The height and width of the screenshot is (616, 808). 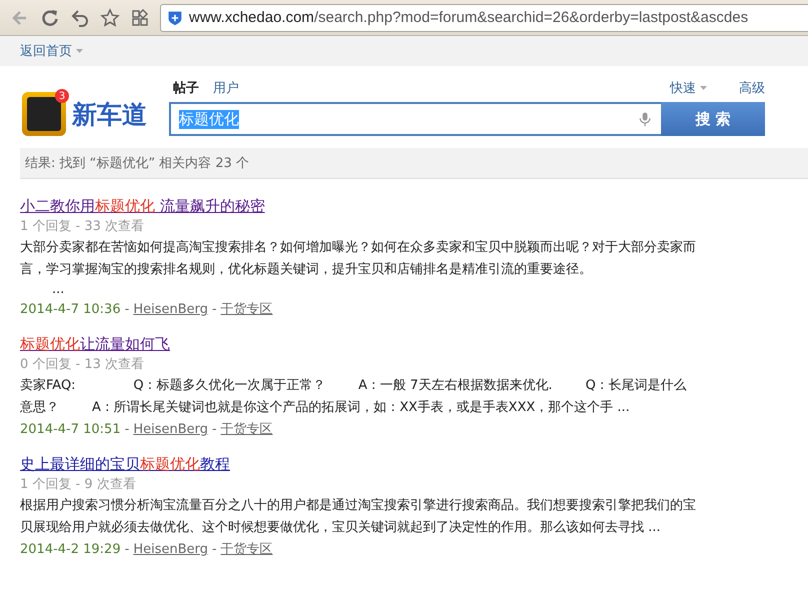 I want to click on advanced-link: 高级, so click(x=752, y=88).